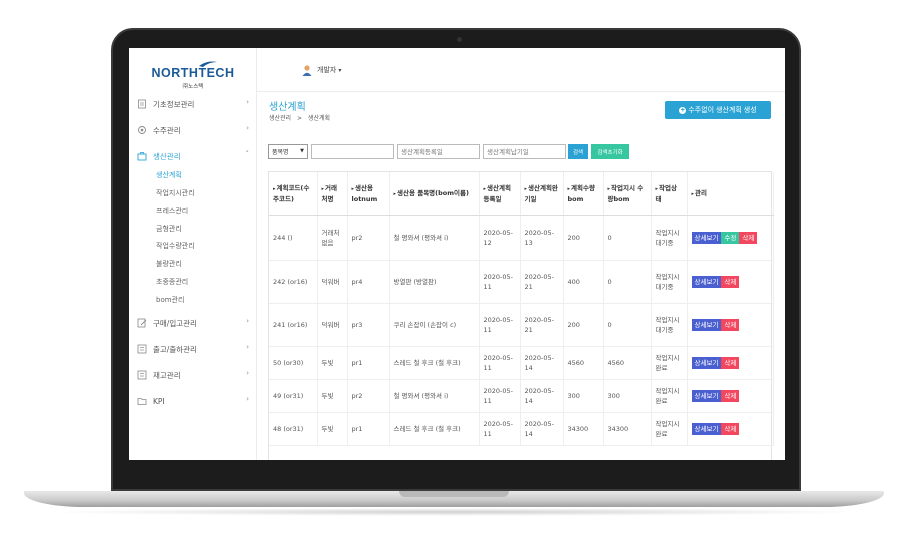 The width and height of the screenshot is (917, 540). I want to click on table-cell-actions: 상세보기 수정 삭제, so click(730, 238).